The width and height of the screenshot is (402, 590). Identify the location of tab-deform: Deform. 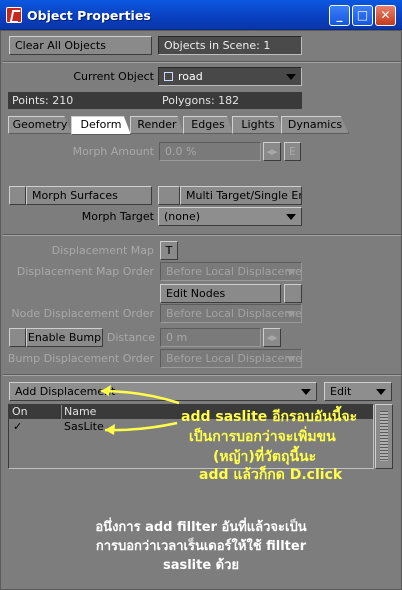
(101, 125).